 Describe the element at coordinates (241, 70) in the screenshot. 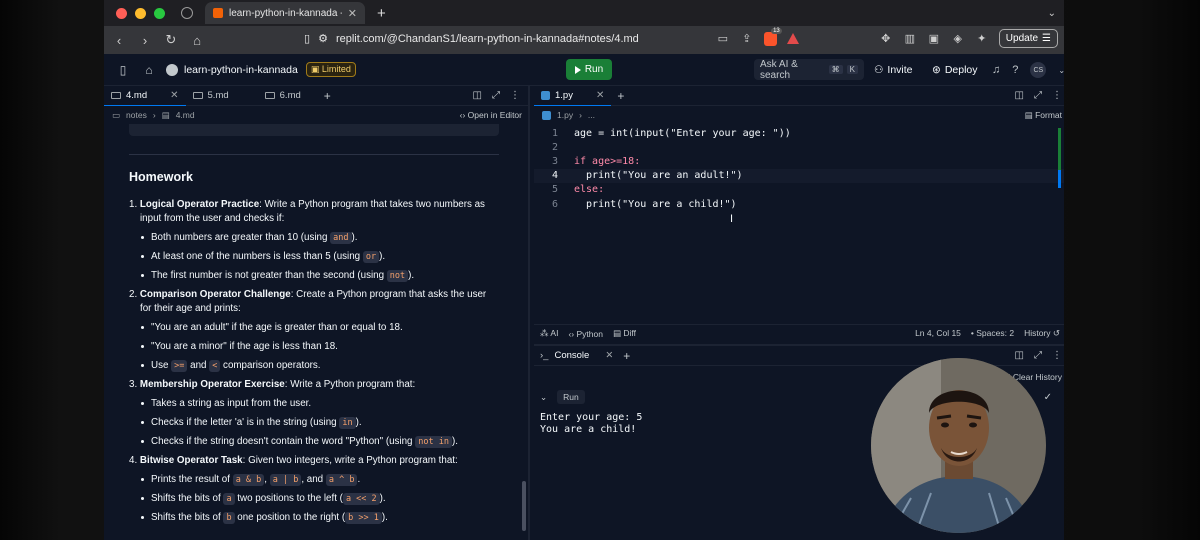

I see `repl-name: learn-python-in-kannada` at that location.